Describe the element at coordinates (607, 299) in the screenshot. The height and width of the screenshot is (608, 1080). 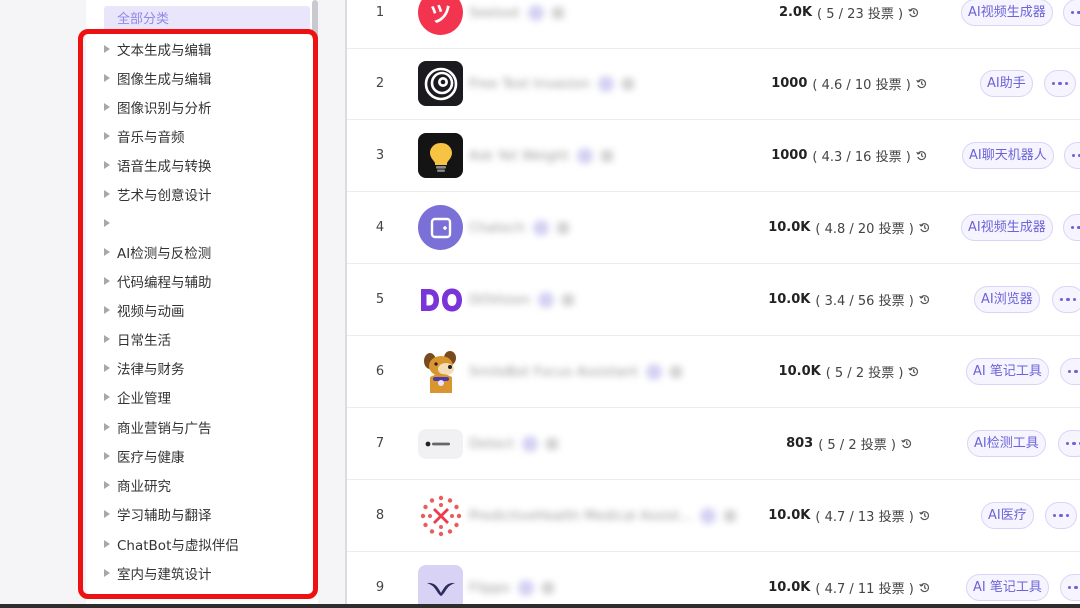
I see `tool-name-blurred: DOVision` at that location.